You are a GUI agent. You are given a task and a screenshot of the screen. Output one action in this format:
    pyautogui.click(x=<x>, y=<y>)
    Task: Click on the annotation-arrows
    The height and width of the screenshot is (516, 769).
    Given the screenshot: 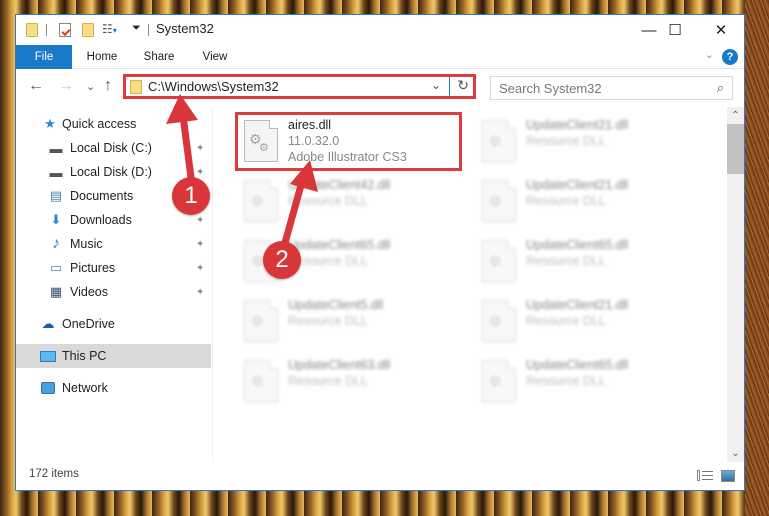 What is the action you would take?
    pyautogui.click(x=242, y=174)
    